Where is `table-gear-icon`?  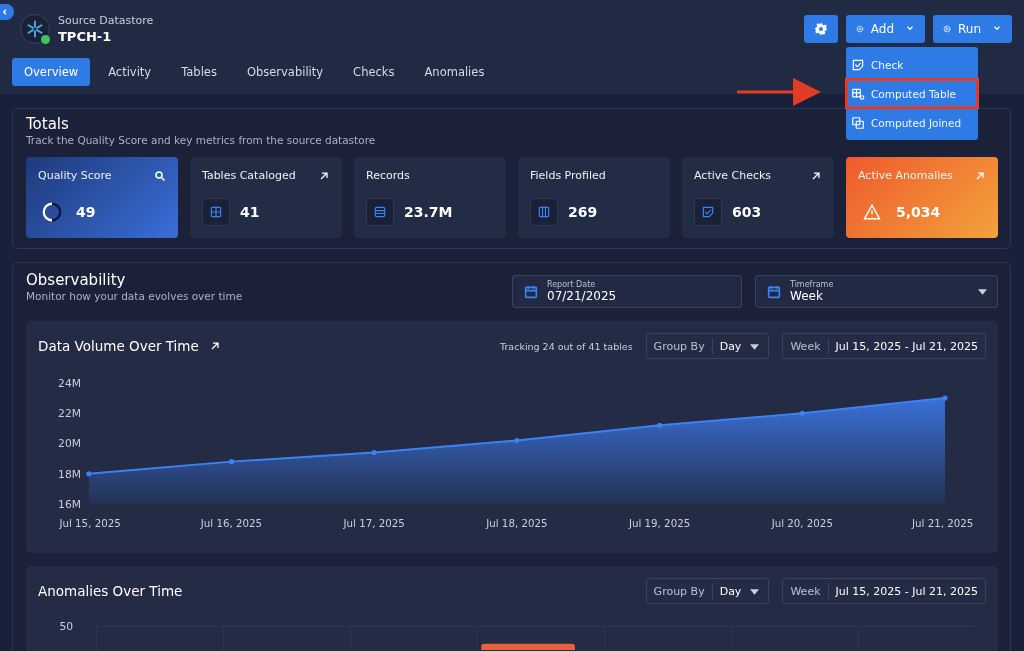
table-gear-icon is located at coordinates (858, 93).